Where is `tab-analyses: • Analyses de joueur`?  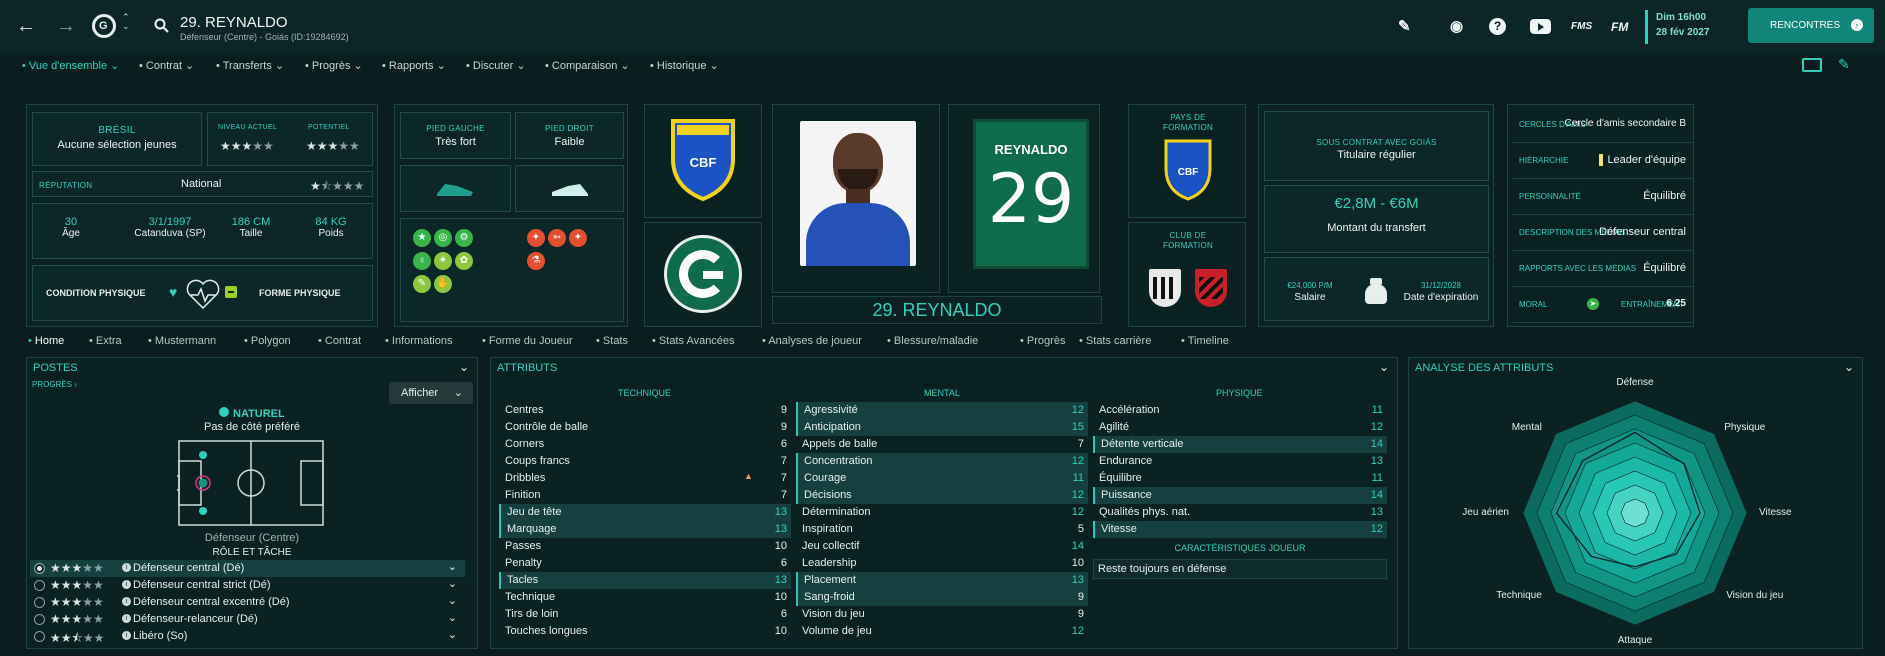 tab-analyses: • Analyses de joueur is located at coordinates (812, 341).